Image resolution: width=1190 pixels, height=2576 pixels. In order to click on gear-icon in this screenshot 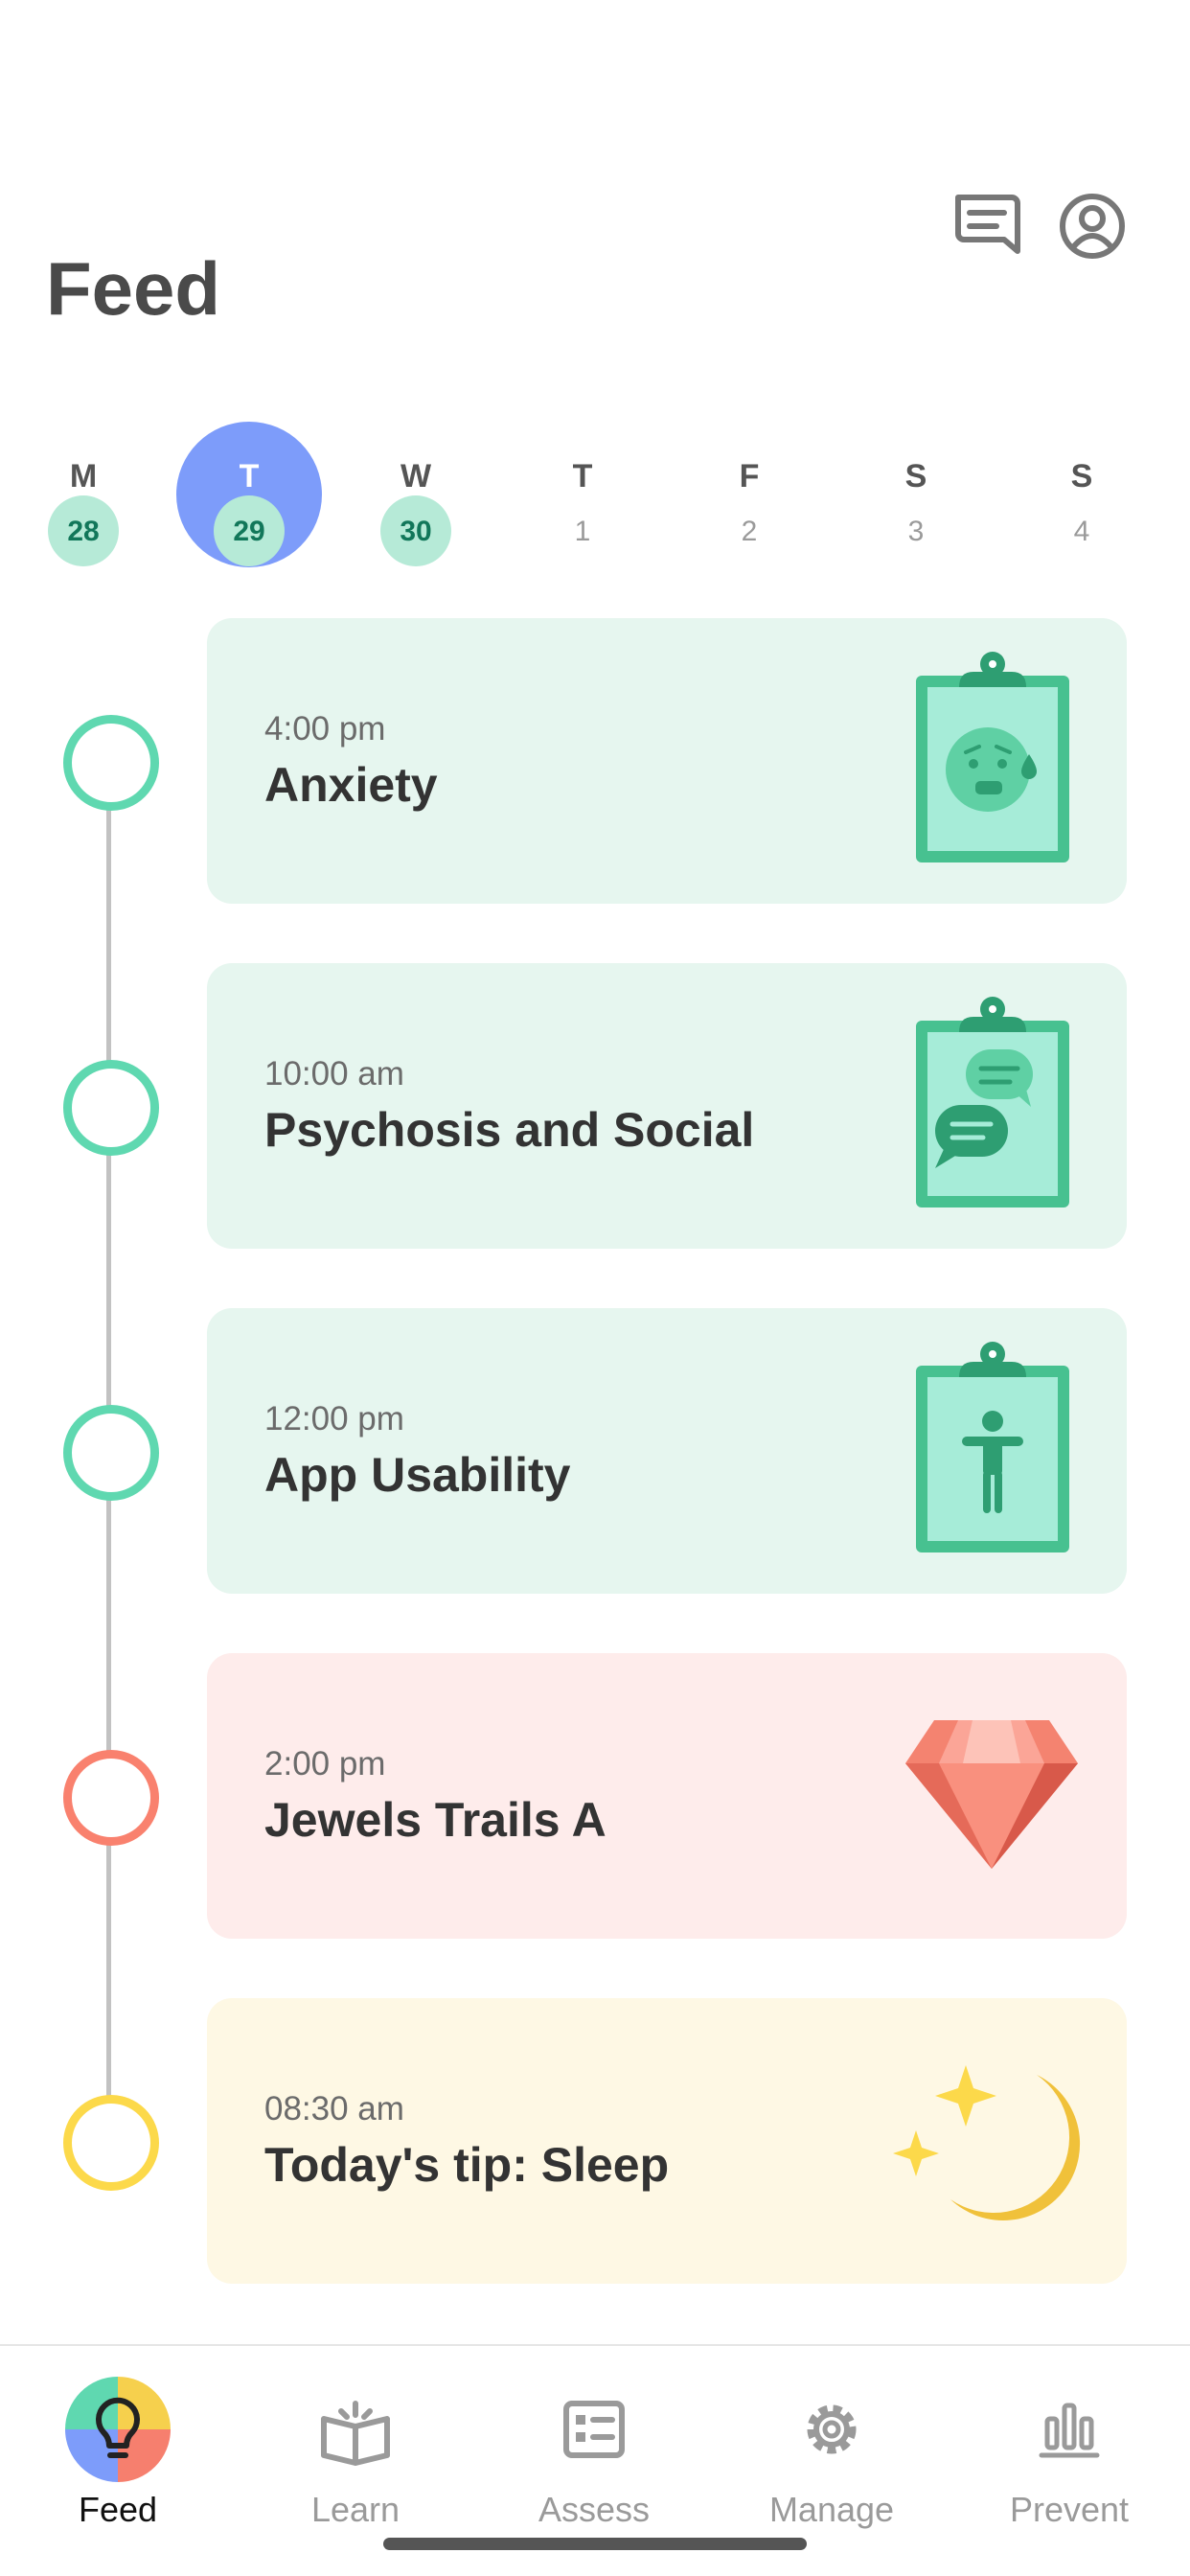, I will do `click(832, 2429)`.